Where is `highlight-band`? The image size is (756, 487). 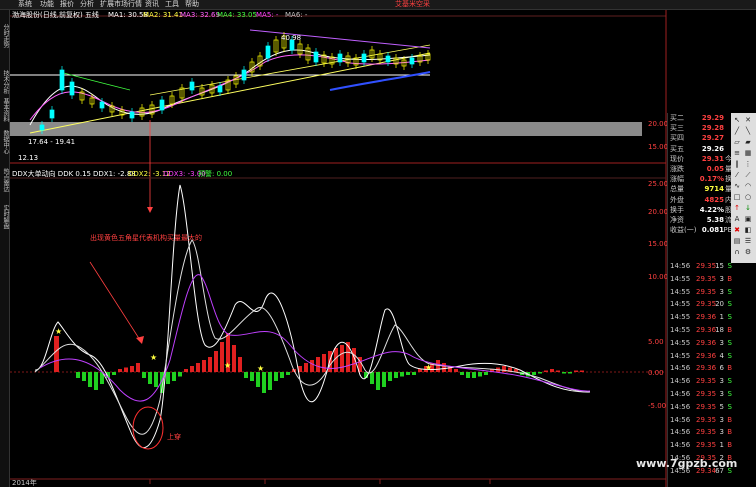
highlight-band is located at coordinates (326, 129).